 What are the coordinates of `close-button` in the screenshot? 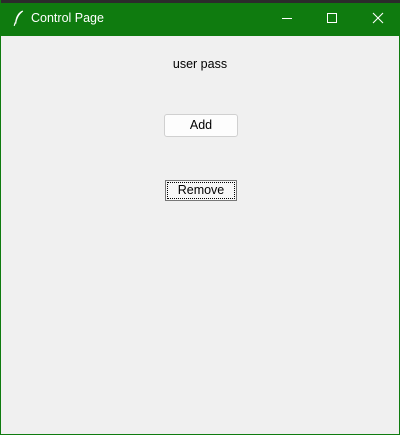 It's located at (377, 19).